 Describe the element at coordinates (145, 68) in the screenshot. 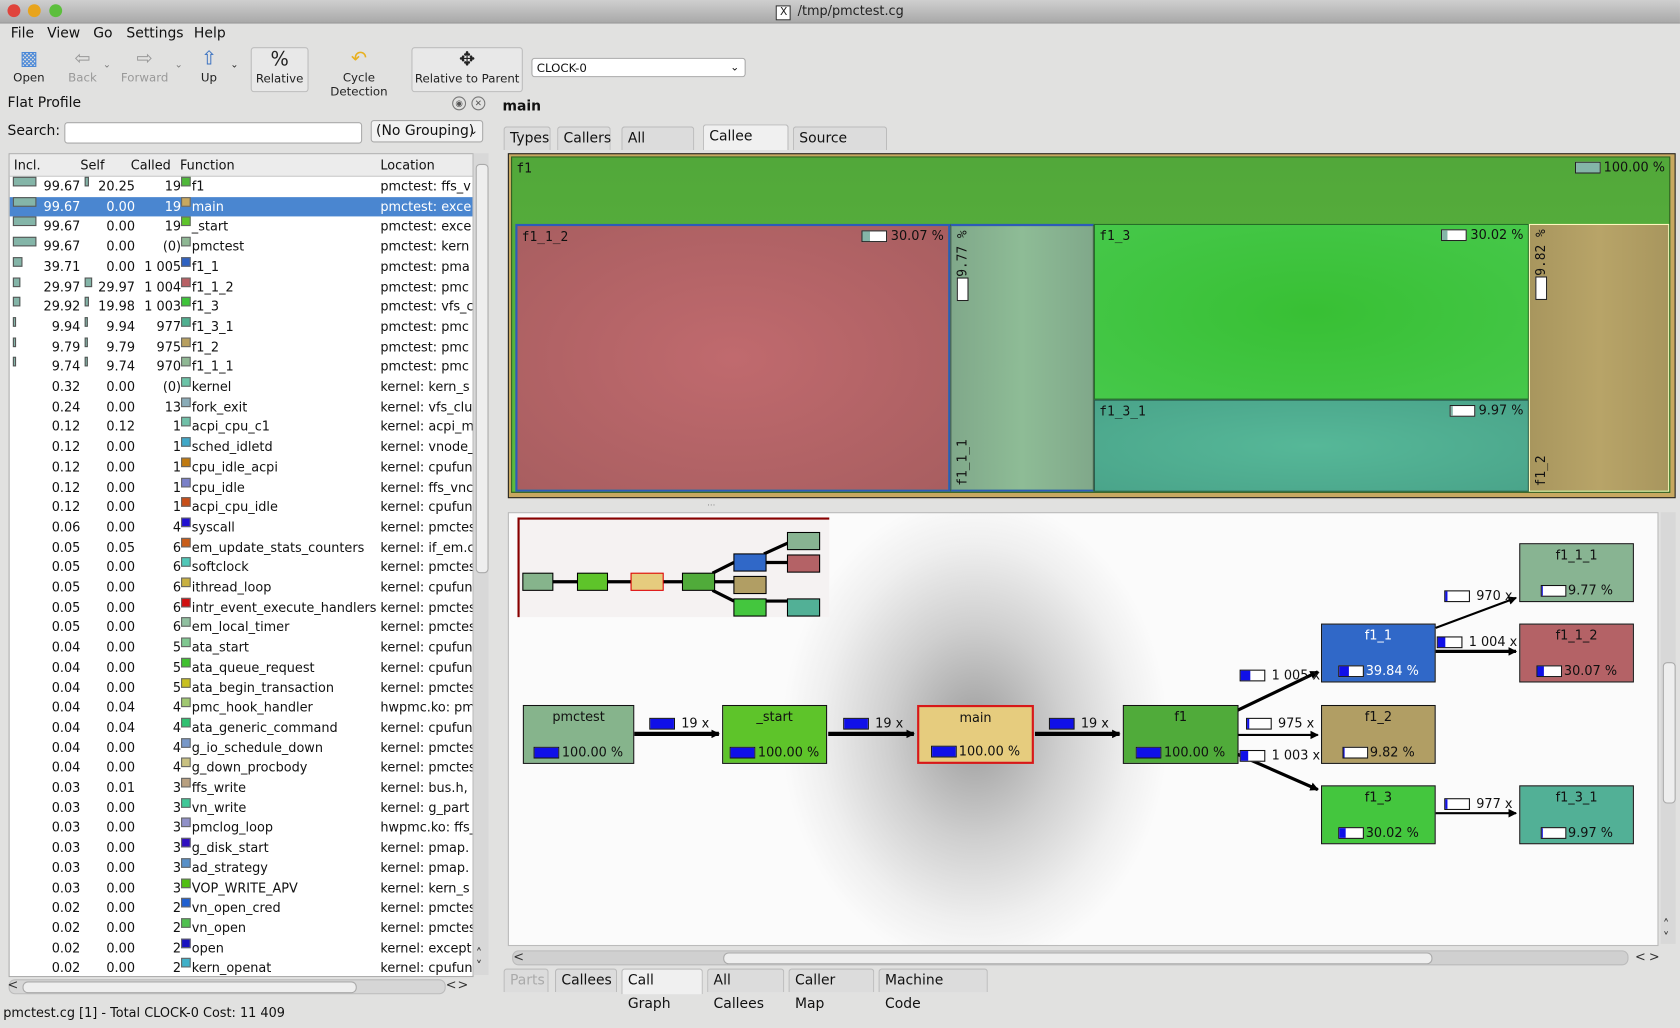

I see `forward-button: ⇨ Forward` at that location.